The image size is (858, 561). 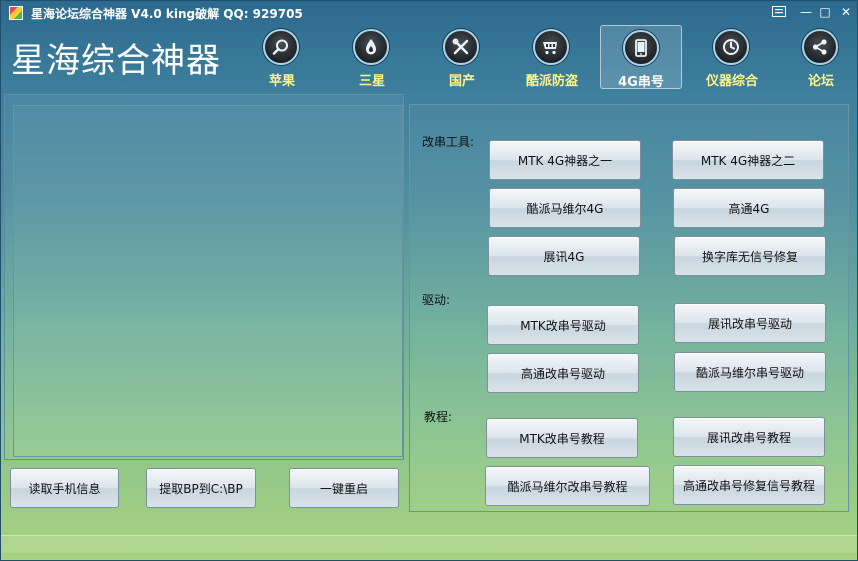 I want to click on nav-tab-forum: 论坛, so click(x=818, y=57).